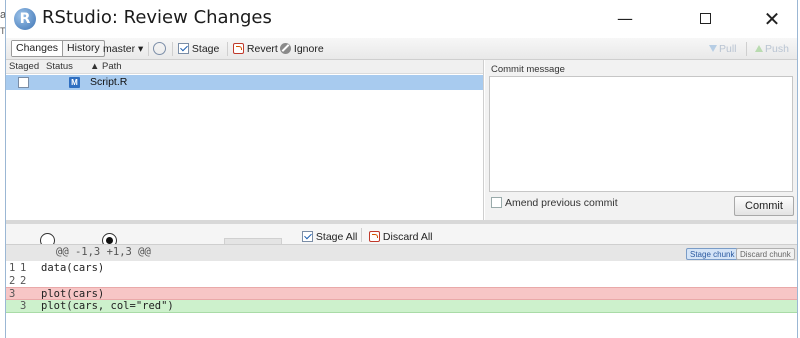 Image resolution: width=800 pixels, height=338 pixels. I want to click on maximize-icon, so click(705, 18).